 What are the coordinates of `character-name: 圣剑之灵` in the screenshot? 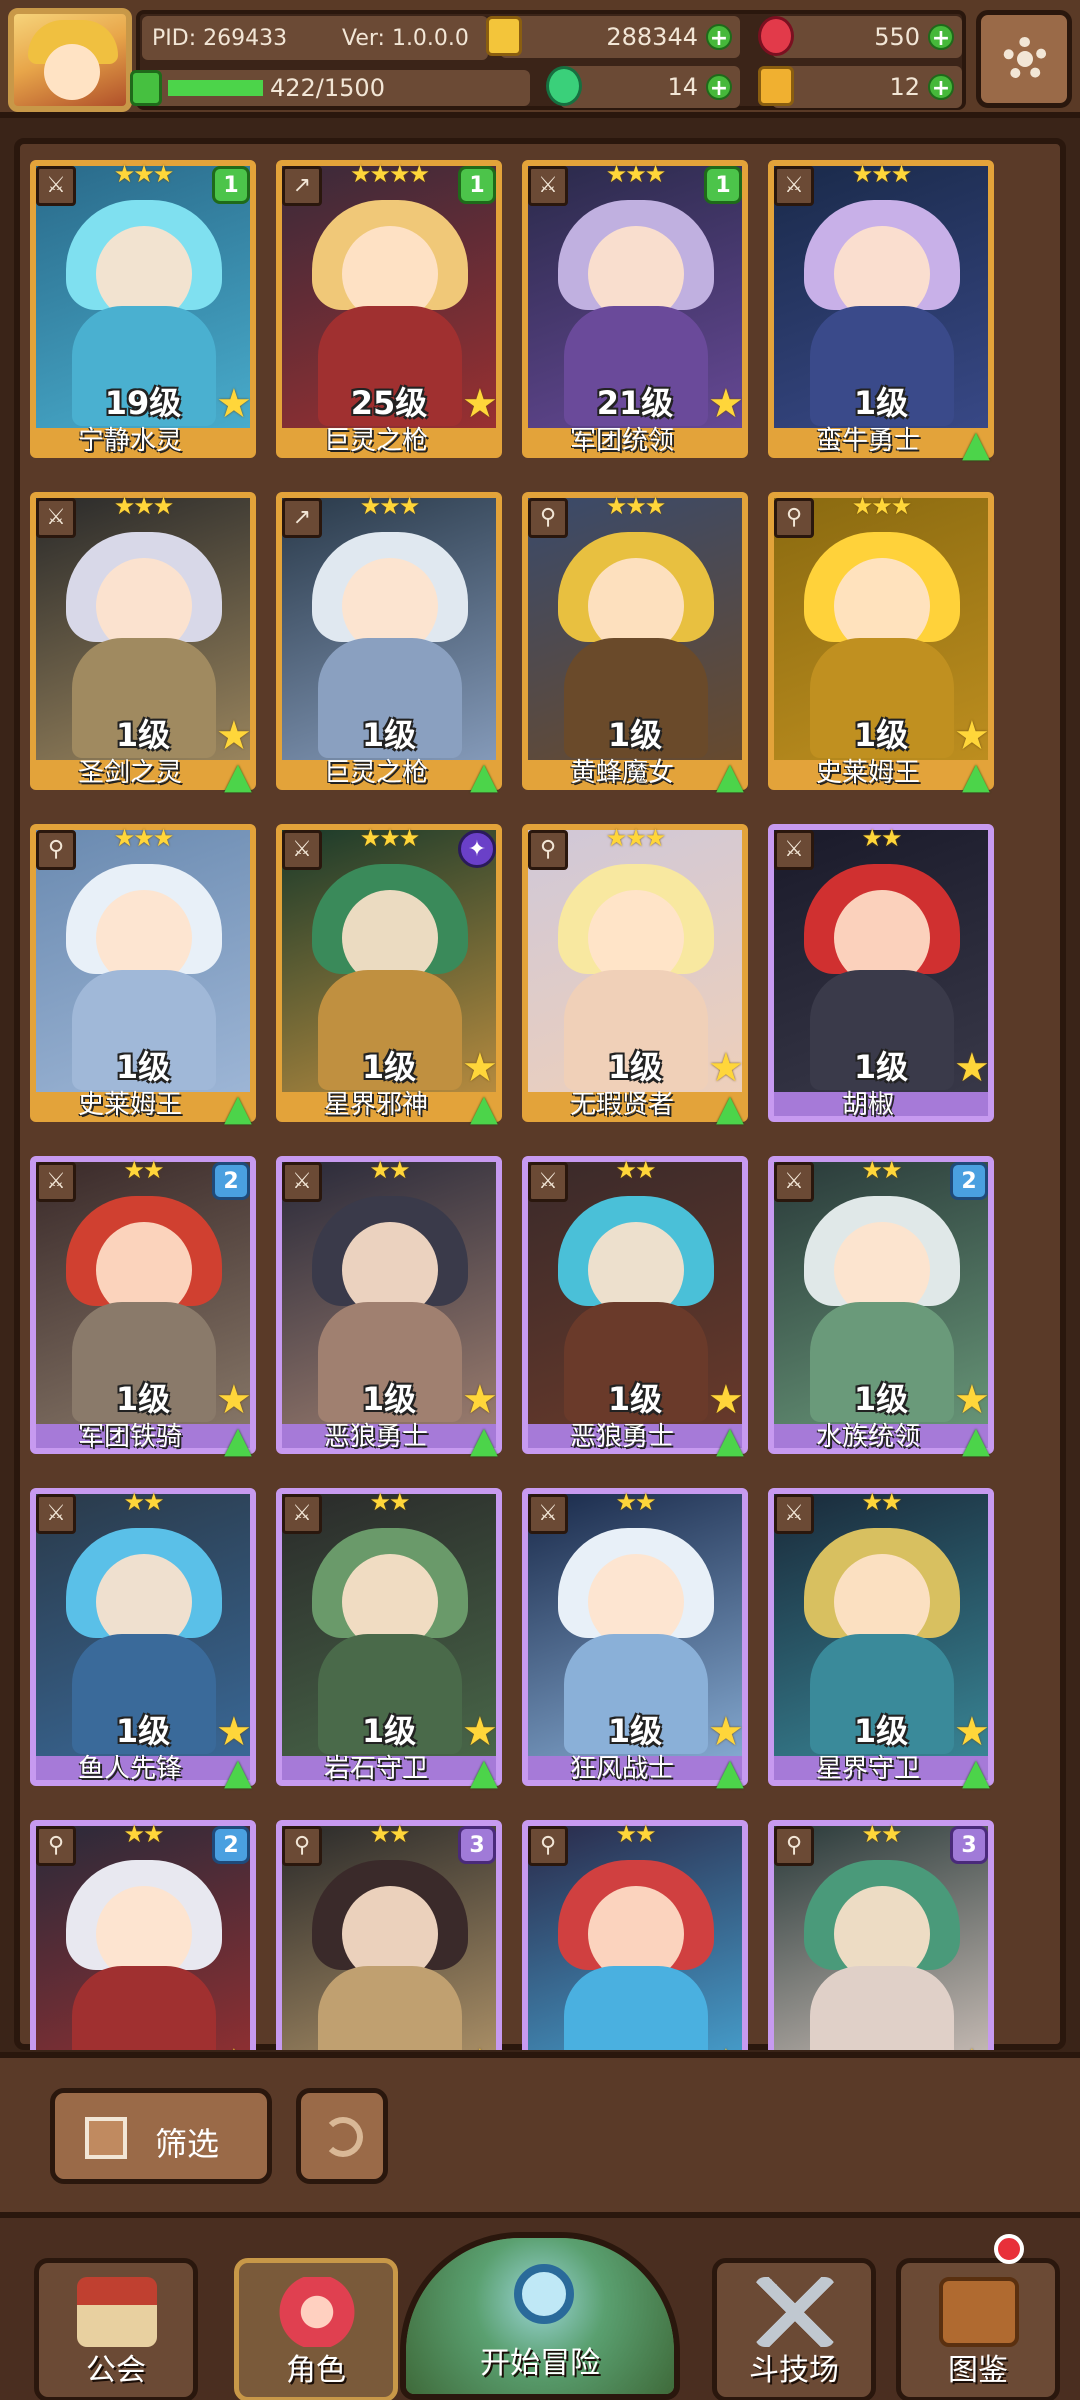 It's located at (129, 773).